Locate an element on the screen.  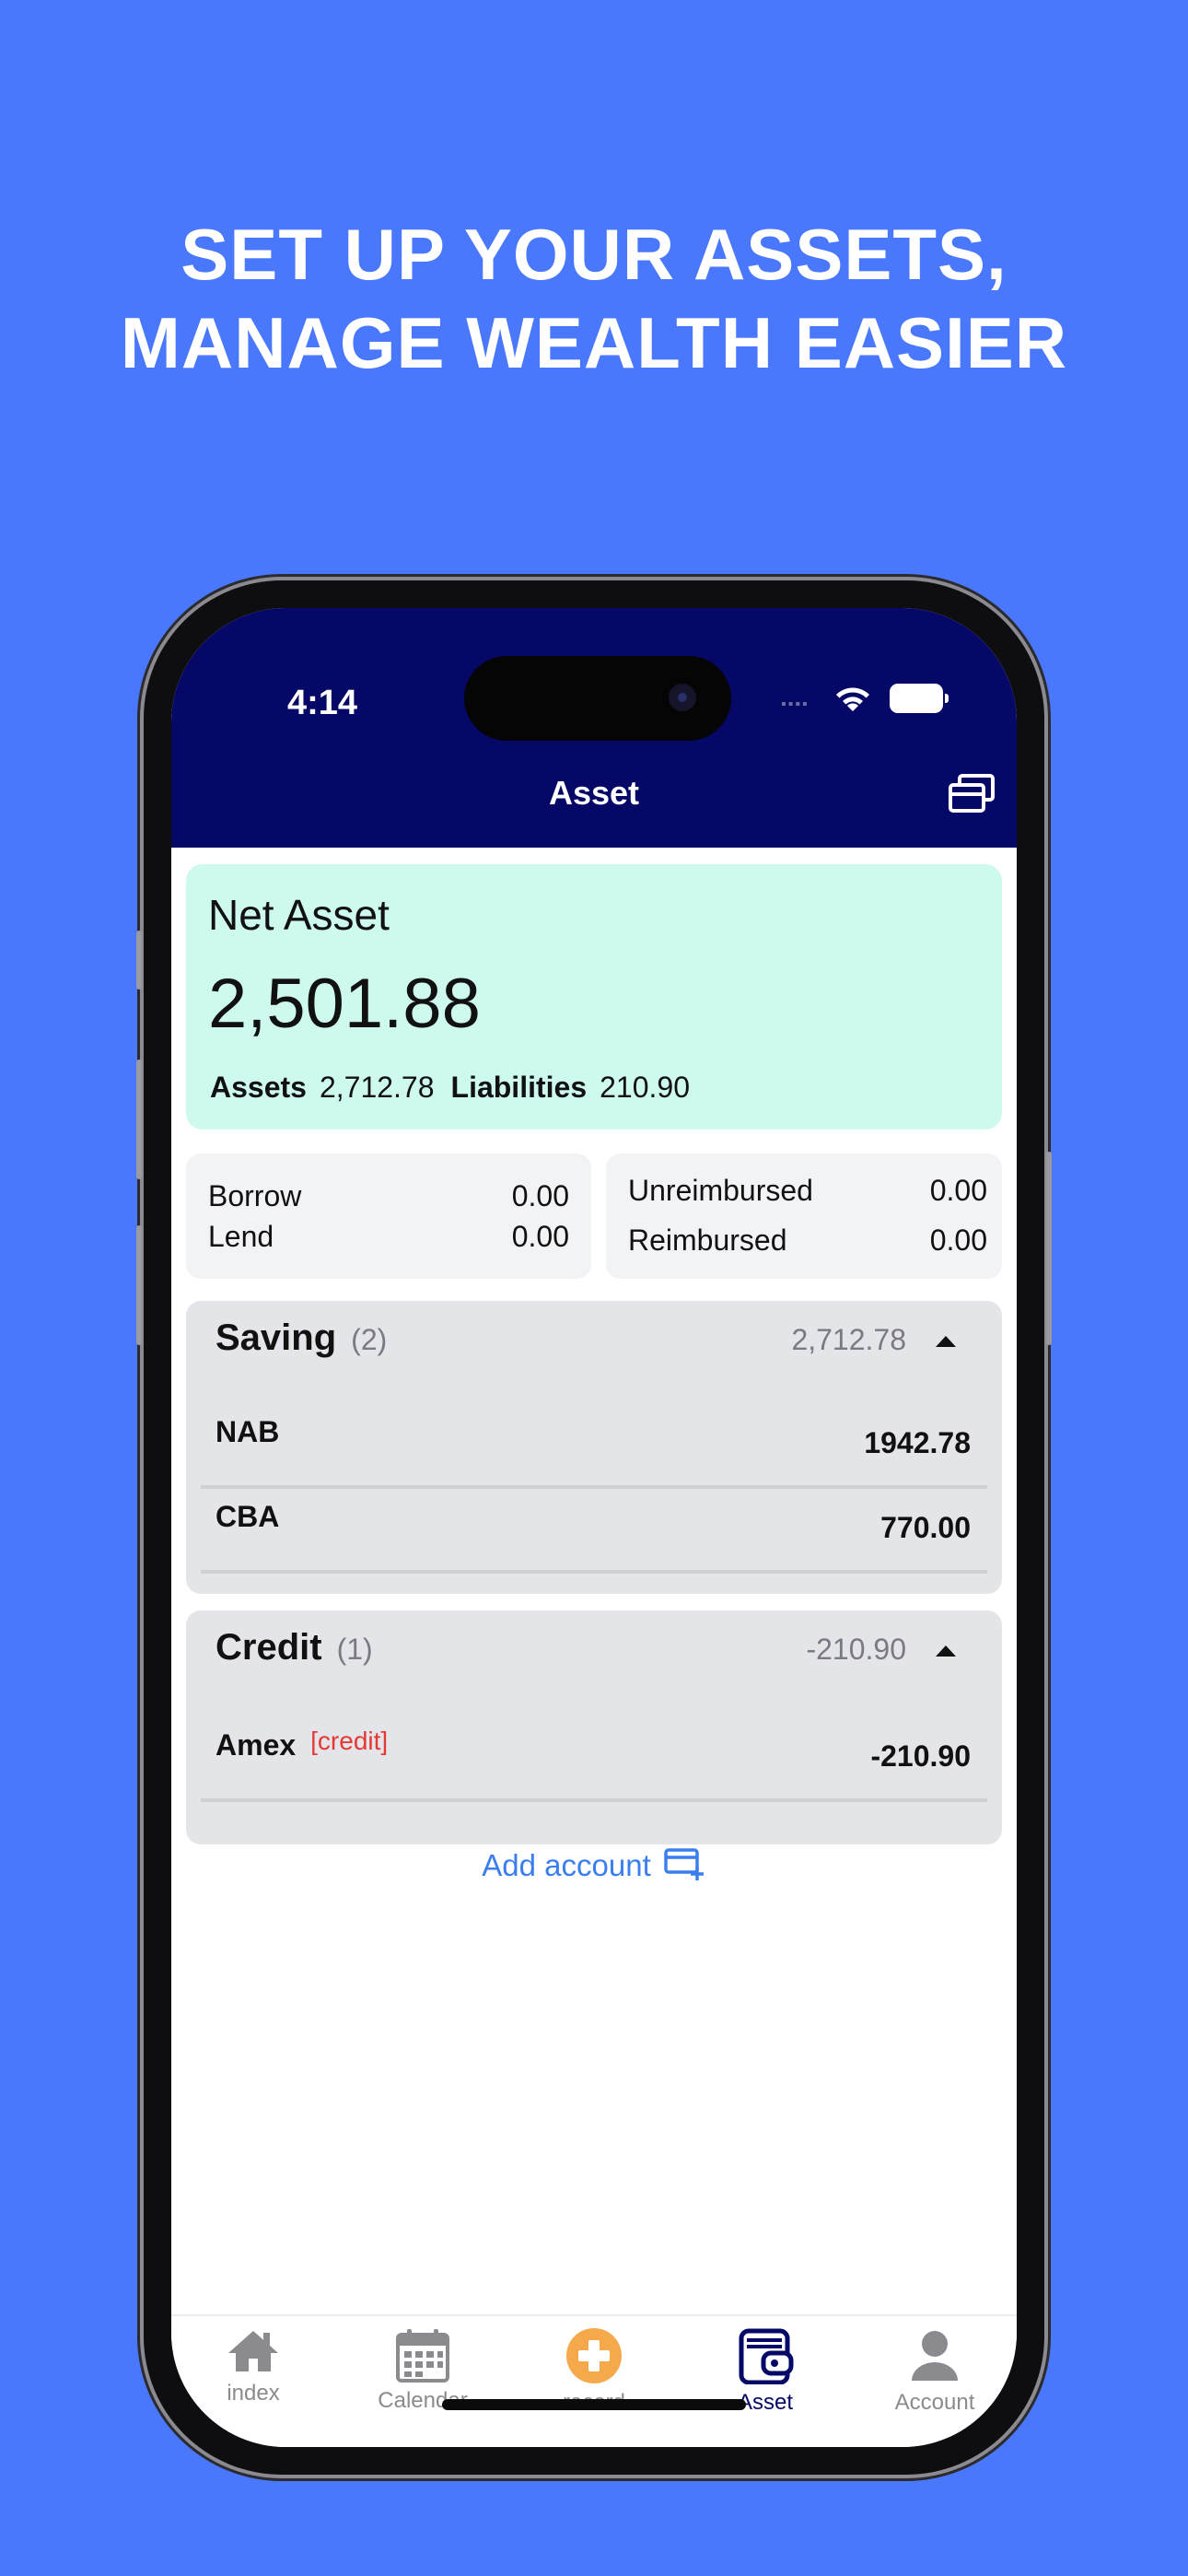
volume-down-button is located at coordinates (139, 1285).